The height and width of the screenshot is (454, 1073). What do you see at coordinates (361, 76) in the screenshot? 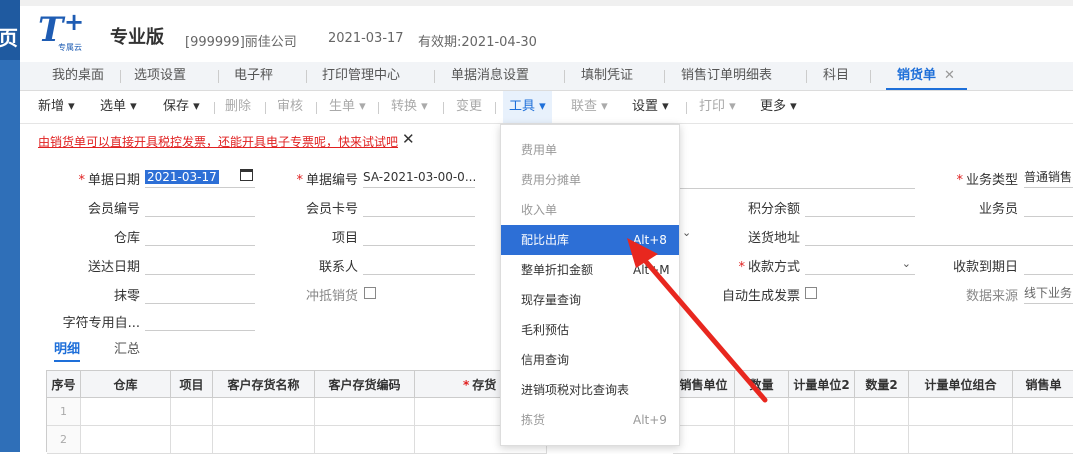
I see `tab-print-center: 打印管理中心` at bounding box center [361, 76].